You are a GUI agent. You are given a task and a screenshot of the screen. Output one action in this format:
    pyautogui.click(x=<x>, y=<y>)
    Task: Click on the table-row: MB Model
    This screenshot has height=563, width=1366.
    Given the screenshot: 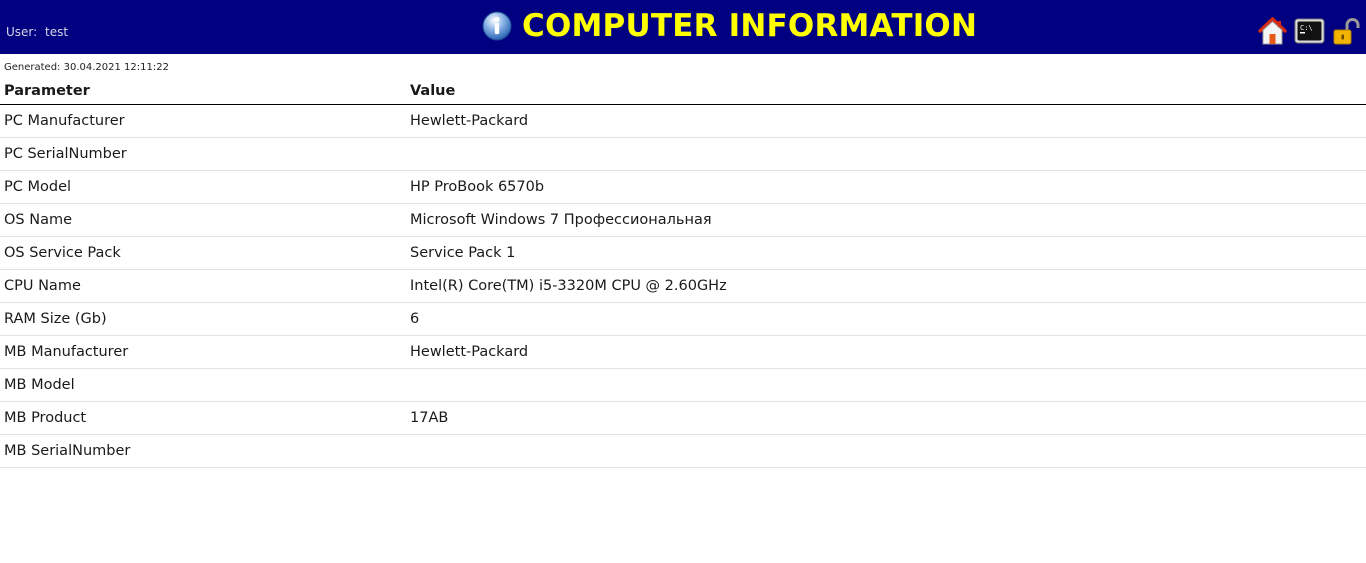 What is the action you would take?
    pyautogui.click(x=683, y=385)
    